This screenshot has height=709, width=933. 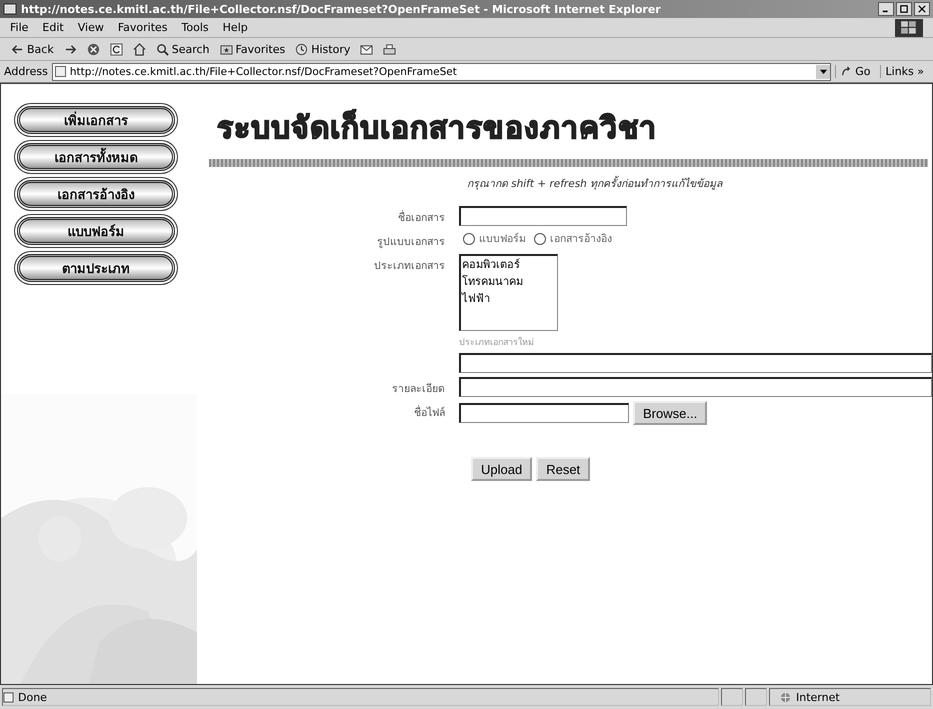 What do you see at coordinates (323, 49) in the screenshot?
I see `history-button: History` at bounding box center [323, 49].